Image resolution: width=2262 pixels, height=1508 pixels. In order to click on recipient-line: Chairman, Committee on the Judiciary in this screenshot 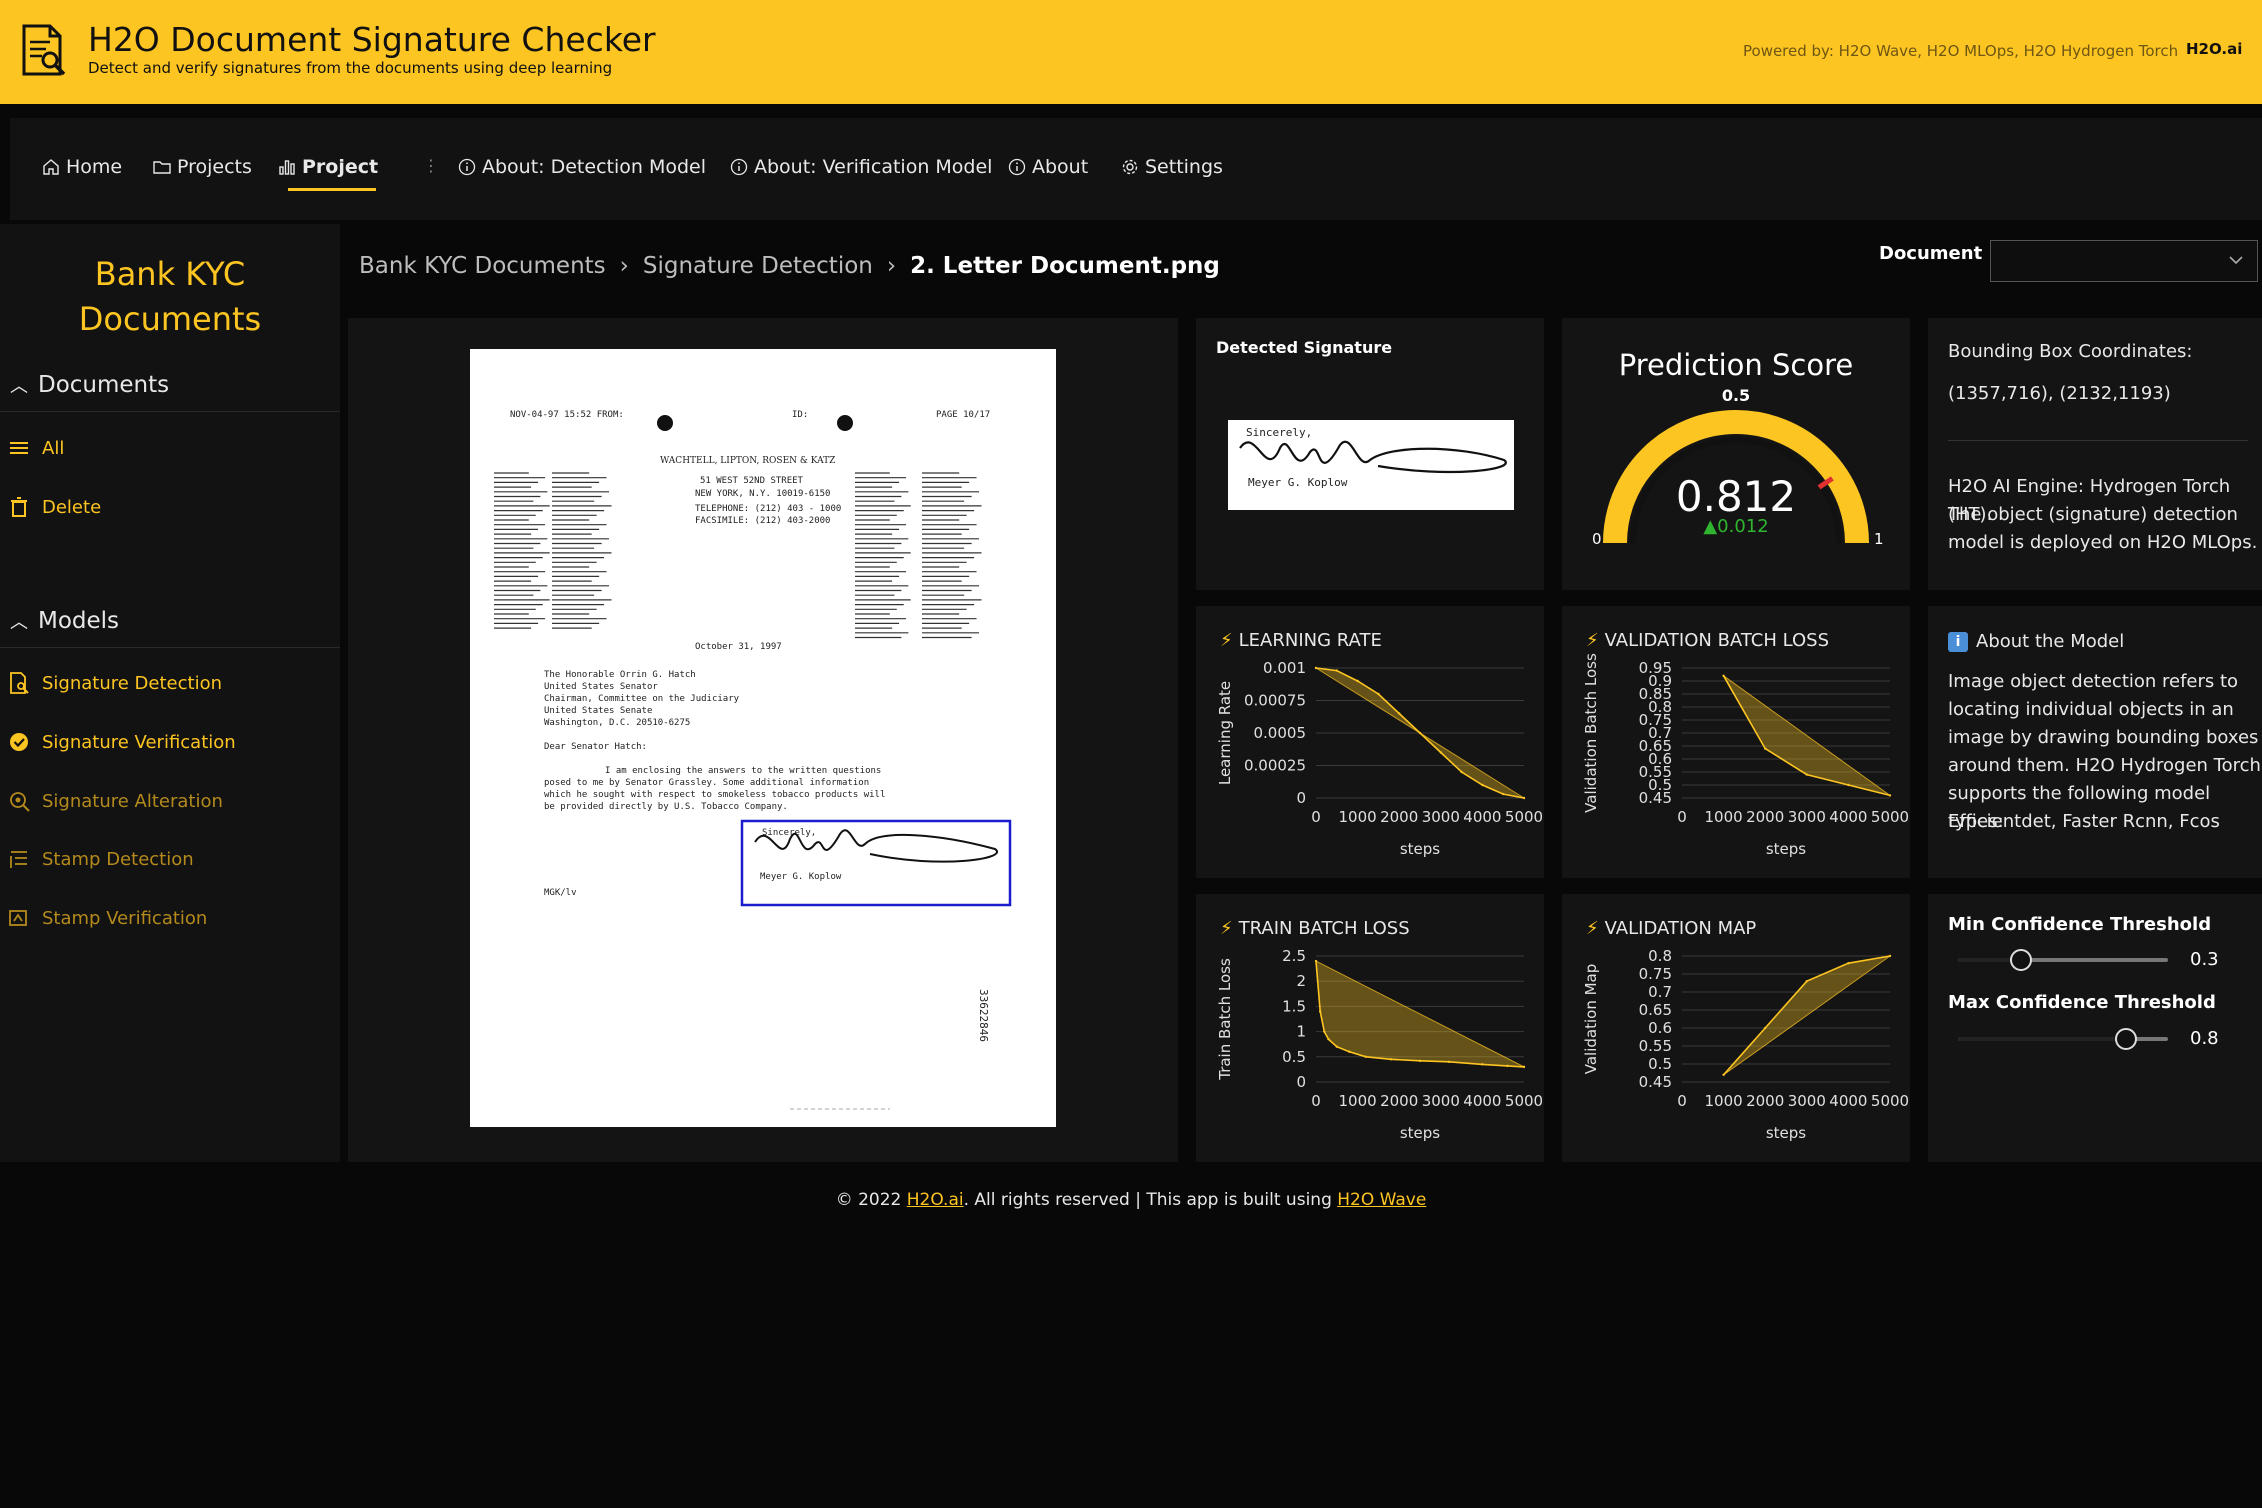, I will do `click(642, 699)`.